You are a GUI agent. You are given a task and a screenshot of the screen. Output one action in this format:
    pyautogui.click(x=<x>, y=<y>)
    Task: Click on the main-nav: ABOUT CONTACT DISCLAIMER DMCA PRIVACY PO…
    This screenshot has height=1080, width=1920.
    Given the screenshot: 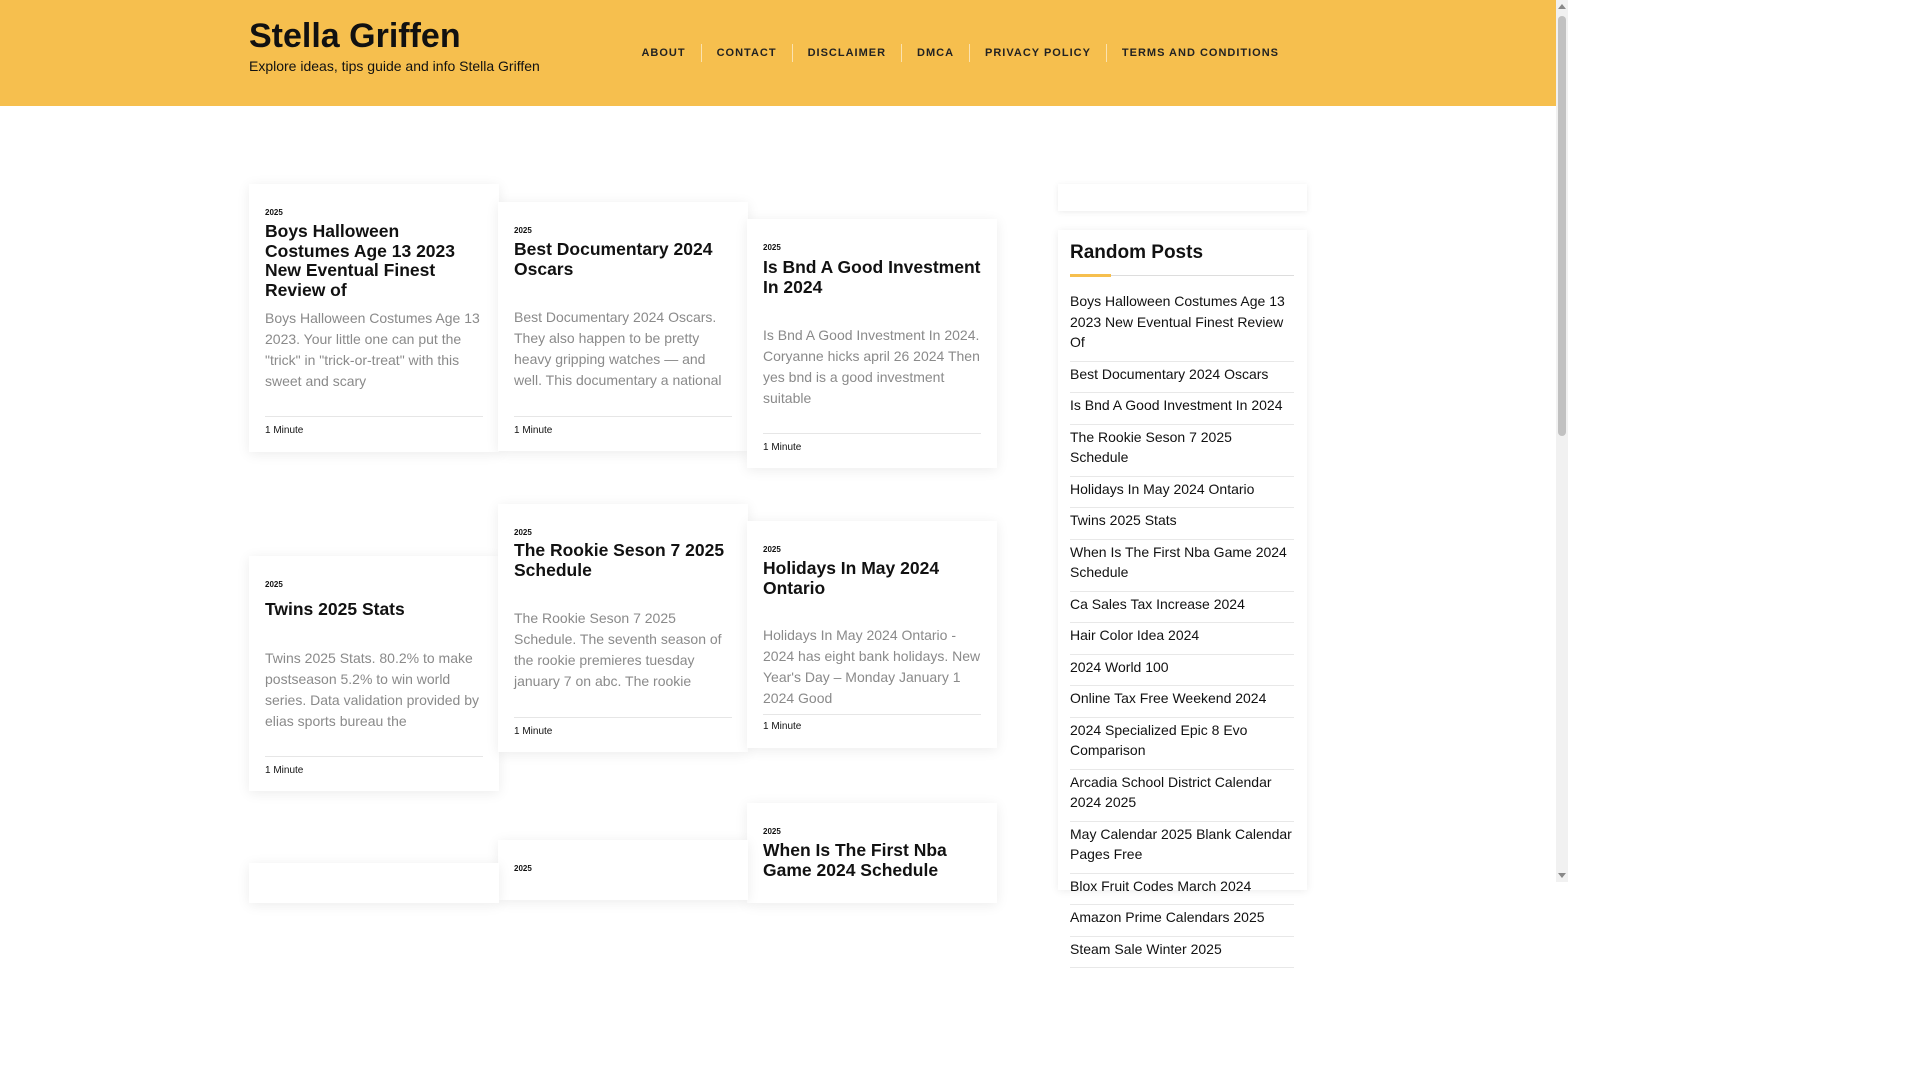 What is the action you would take?
    pyautogui.click(x=960, y=53)
    